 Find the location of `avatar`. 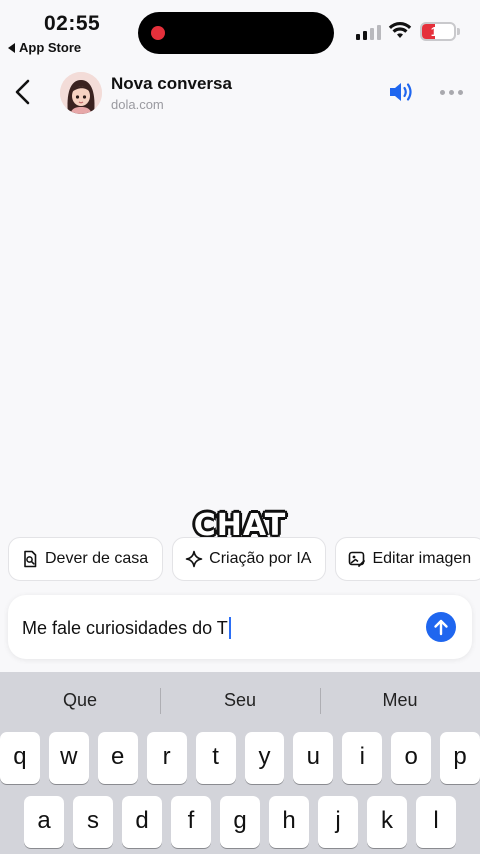

avatar is located at coordinates (81, 93).